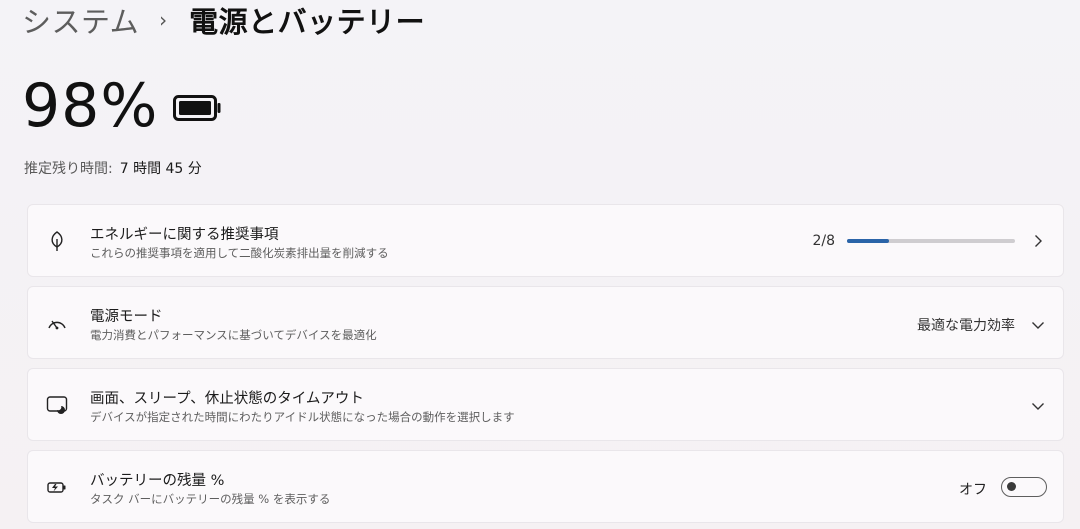 The image size is (1080, 529). What do you see at coordinates (868, 241) in the screenshot?
I see `recommendations-progress-fill` at bounding box center [868, 241].